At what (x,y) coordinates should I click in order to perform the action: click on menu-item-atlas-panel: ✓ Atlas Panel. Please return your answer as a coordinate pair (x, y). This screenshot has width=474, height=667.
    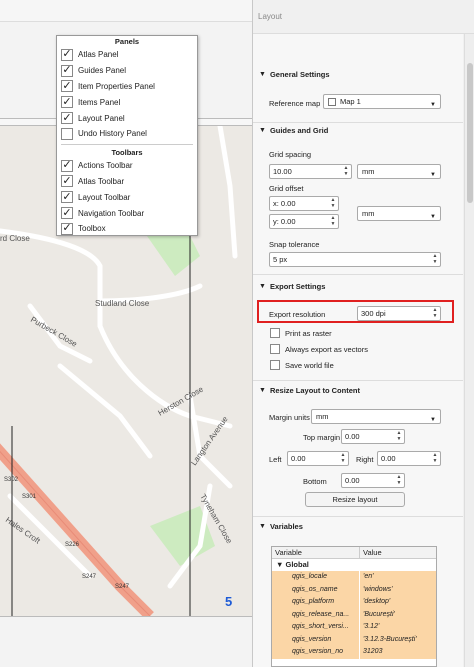
    Looking at the image, I should click on (127, 55).